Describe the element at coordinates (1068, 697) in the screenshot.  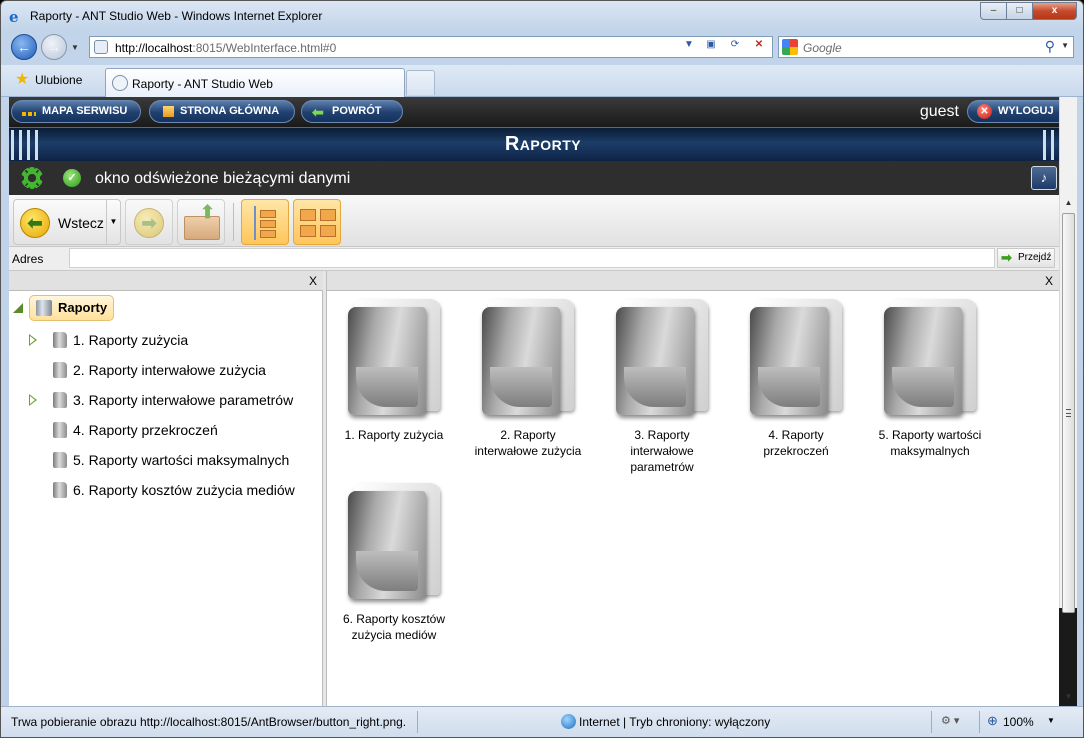
I see `scroll-down-icon: ▼` at that location.